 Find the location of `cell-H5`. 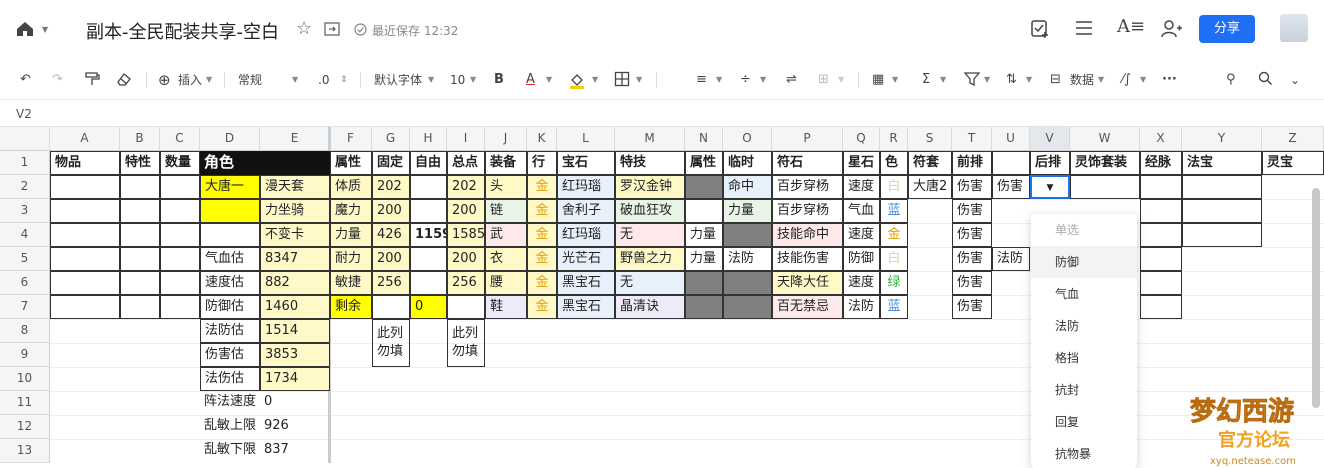

cell-H5 is located at coordinates (428, 259).